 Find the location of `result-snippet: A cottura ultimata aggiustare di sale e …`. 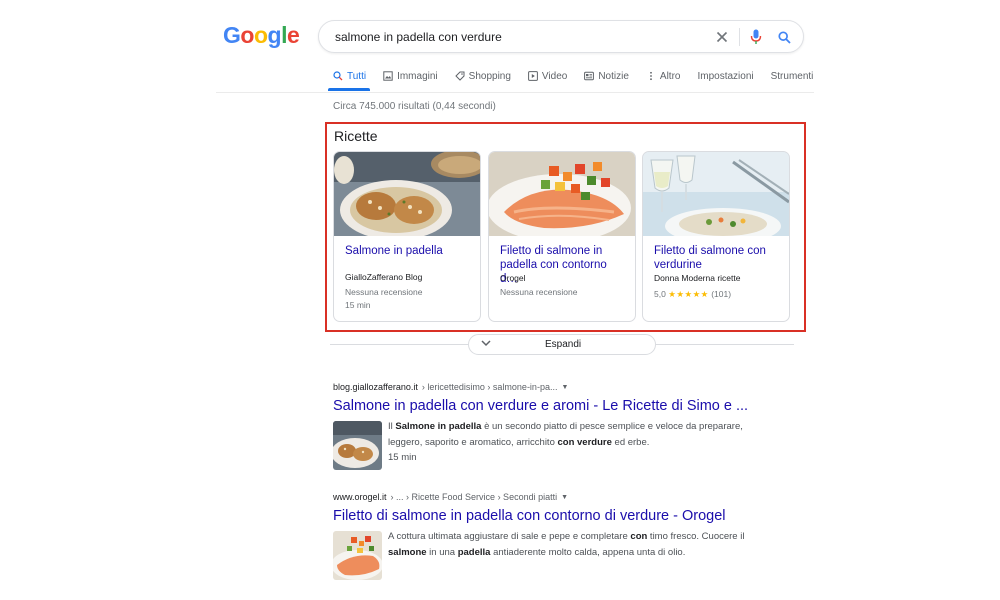

result-snippet: A cottura ultimata aggiustare di sale e … is located at coordinates (566, 544).